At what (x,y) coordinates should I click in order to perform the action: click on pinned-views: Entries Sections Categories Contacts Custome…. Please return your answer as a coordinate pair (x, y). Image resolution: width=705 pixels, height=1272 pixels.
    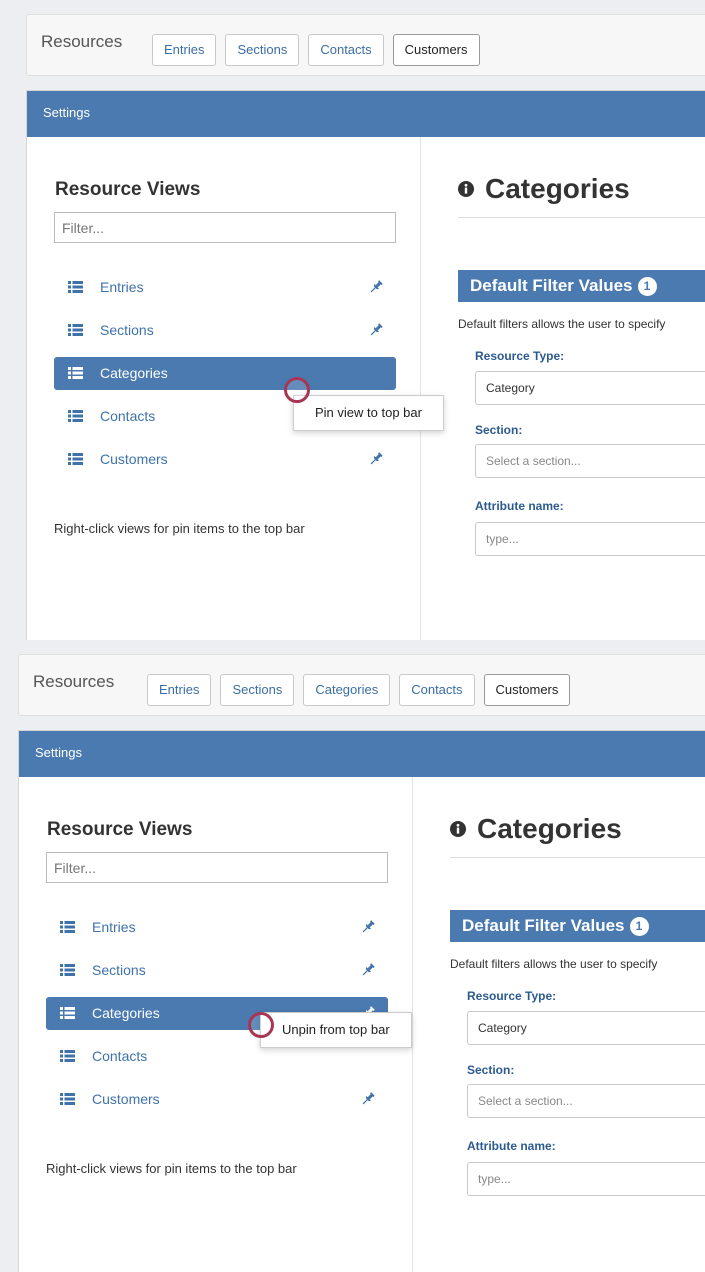
    Looking at the image, I should click on (363, 690).